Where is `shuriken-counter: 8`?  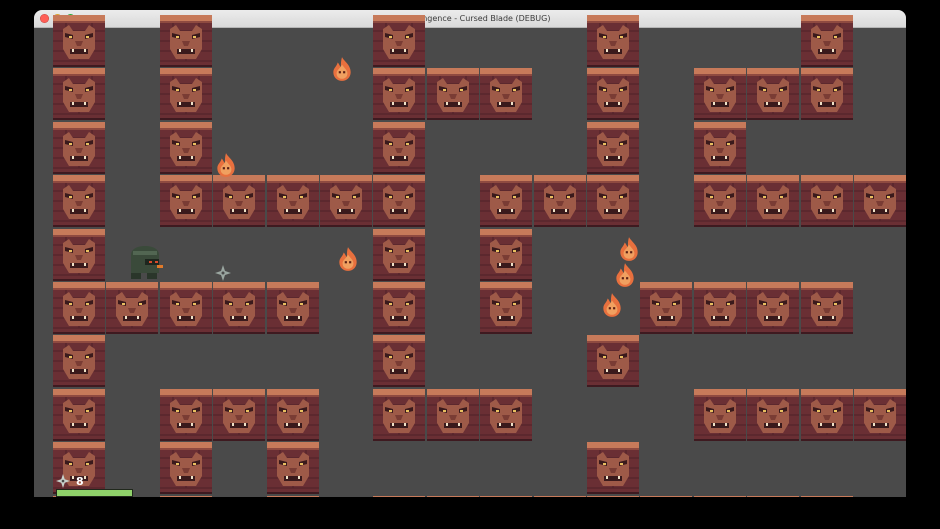 shuriken-counter: 8 is located at coordinates (70, 481).